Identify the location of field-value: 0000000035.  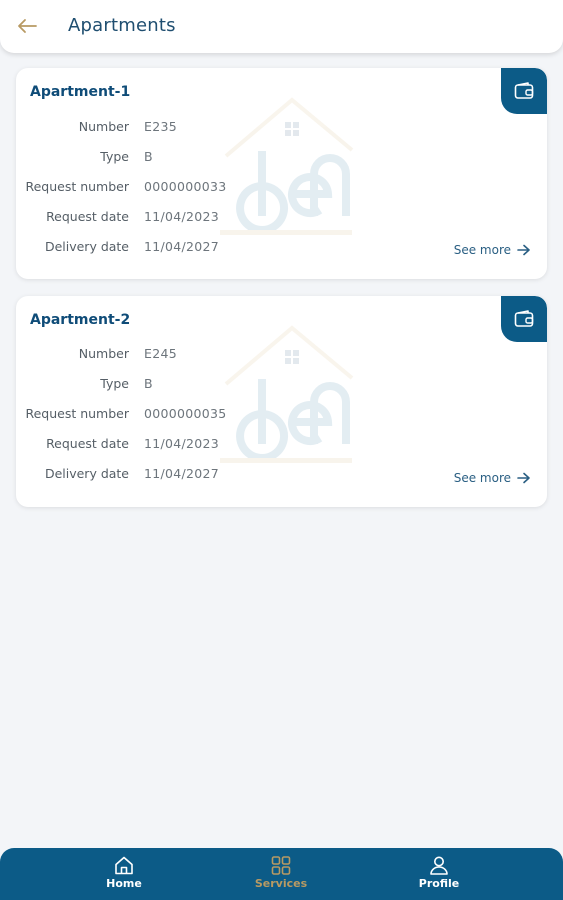
(185, 413).